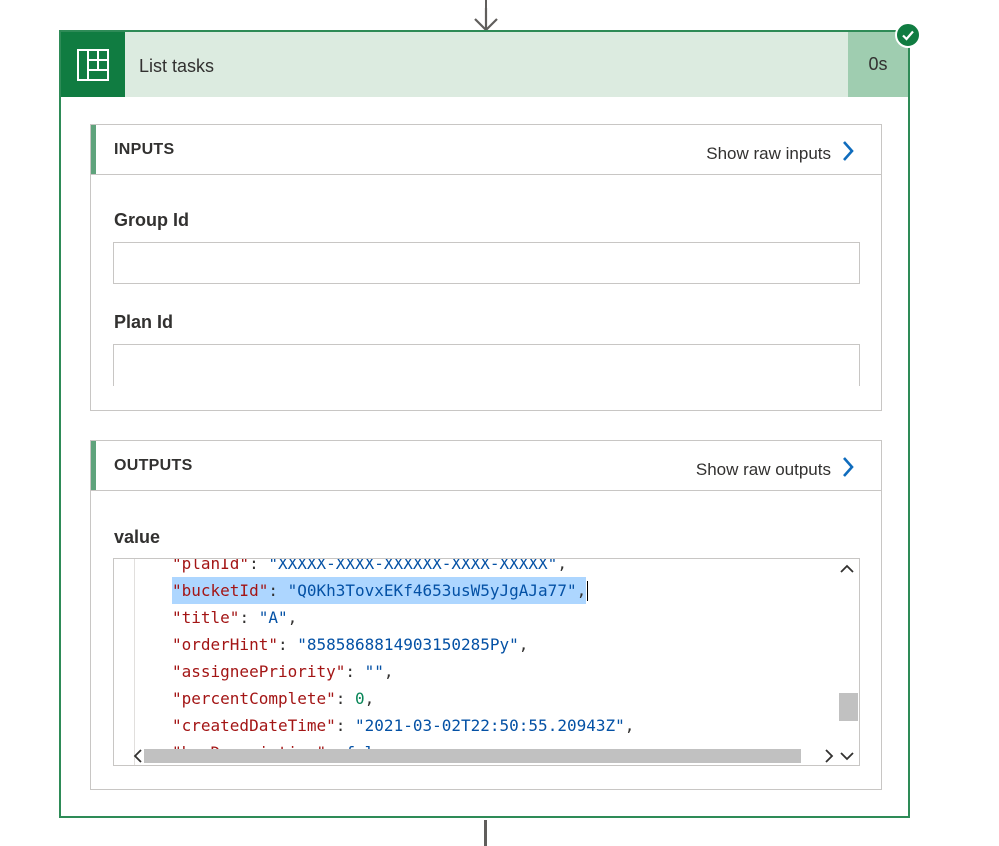 The width and height of the screenshot is (999, 846). Describe the element at coordinates (360, 698) in the screenshot. I see `json-value: 0` at that location.